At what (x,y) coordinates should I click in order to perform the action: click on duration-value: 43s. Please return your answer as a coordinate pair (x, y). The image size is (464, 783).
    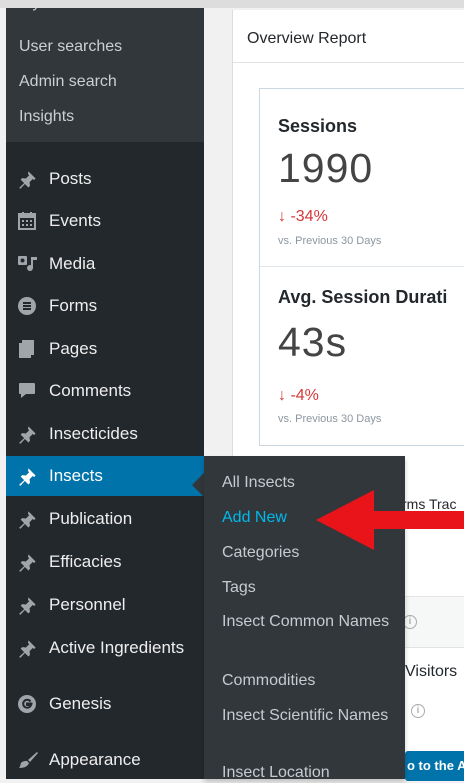
    Looking at the image, I should click on (313, 342).